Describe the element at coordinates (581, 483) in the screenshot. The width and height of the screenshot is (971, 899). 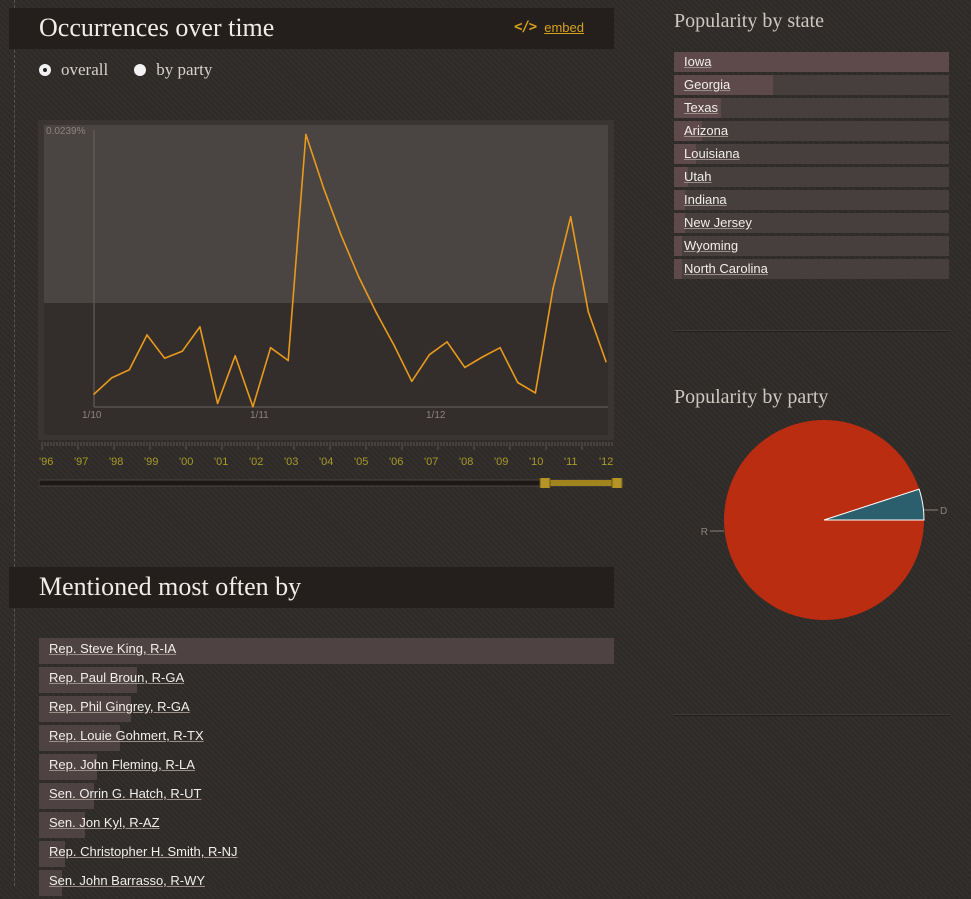
I see `slider-selection` at that location.